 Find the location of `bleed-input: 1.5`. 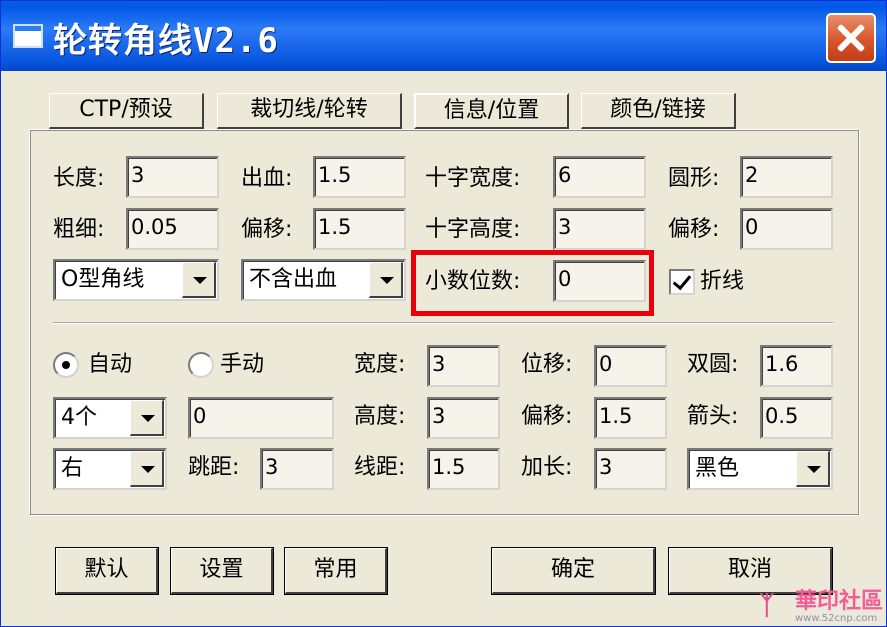

bleed-input: 1.5 is located at coordinates (359, 177).